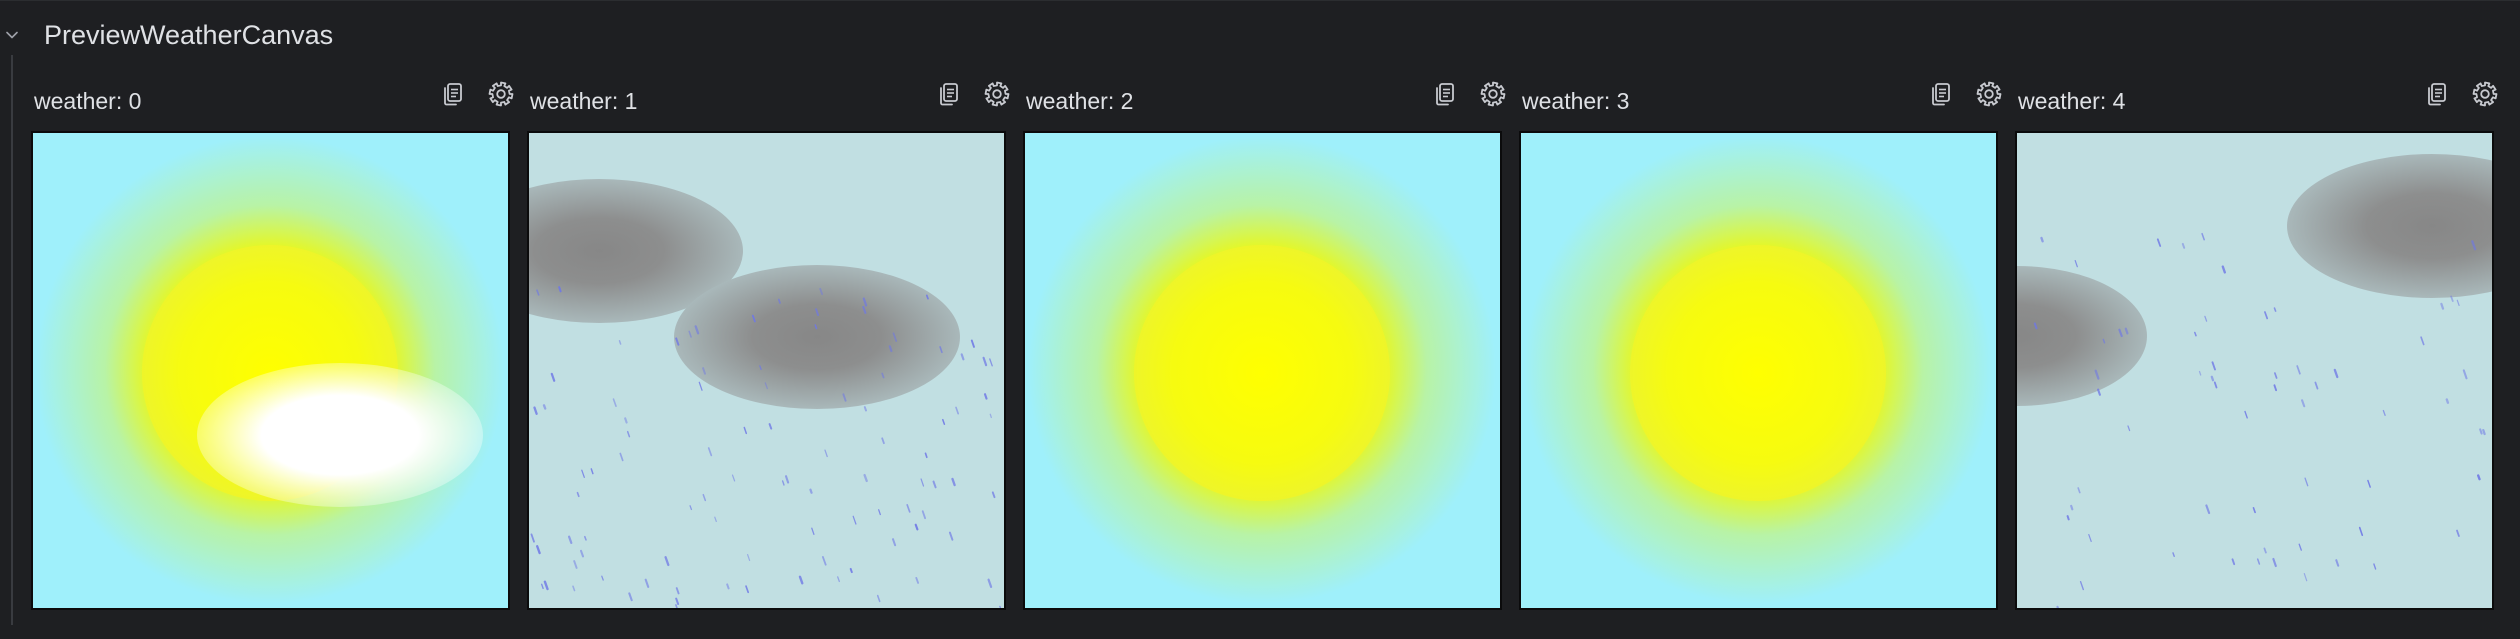  I want to click on preview-label: weather: 0, so click(88, 101).